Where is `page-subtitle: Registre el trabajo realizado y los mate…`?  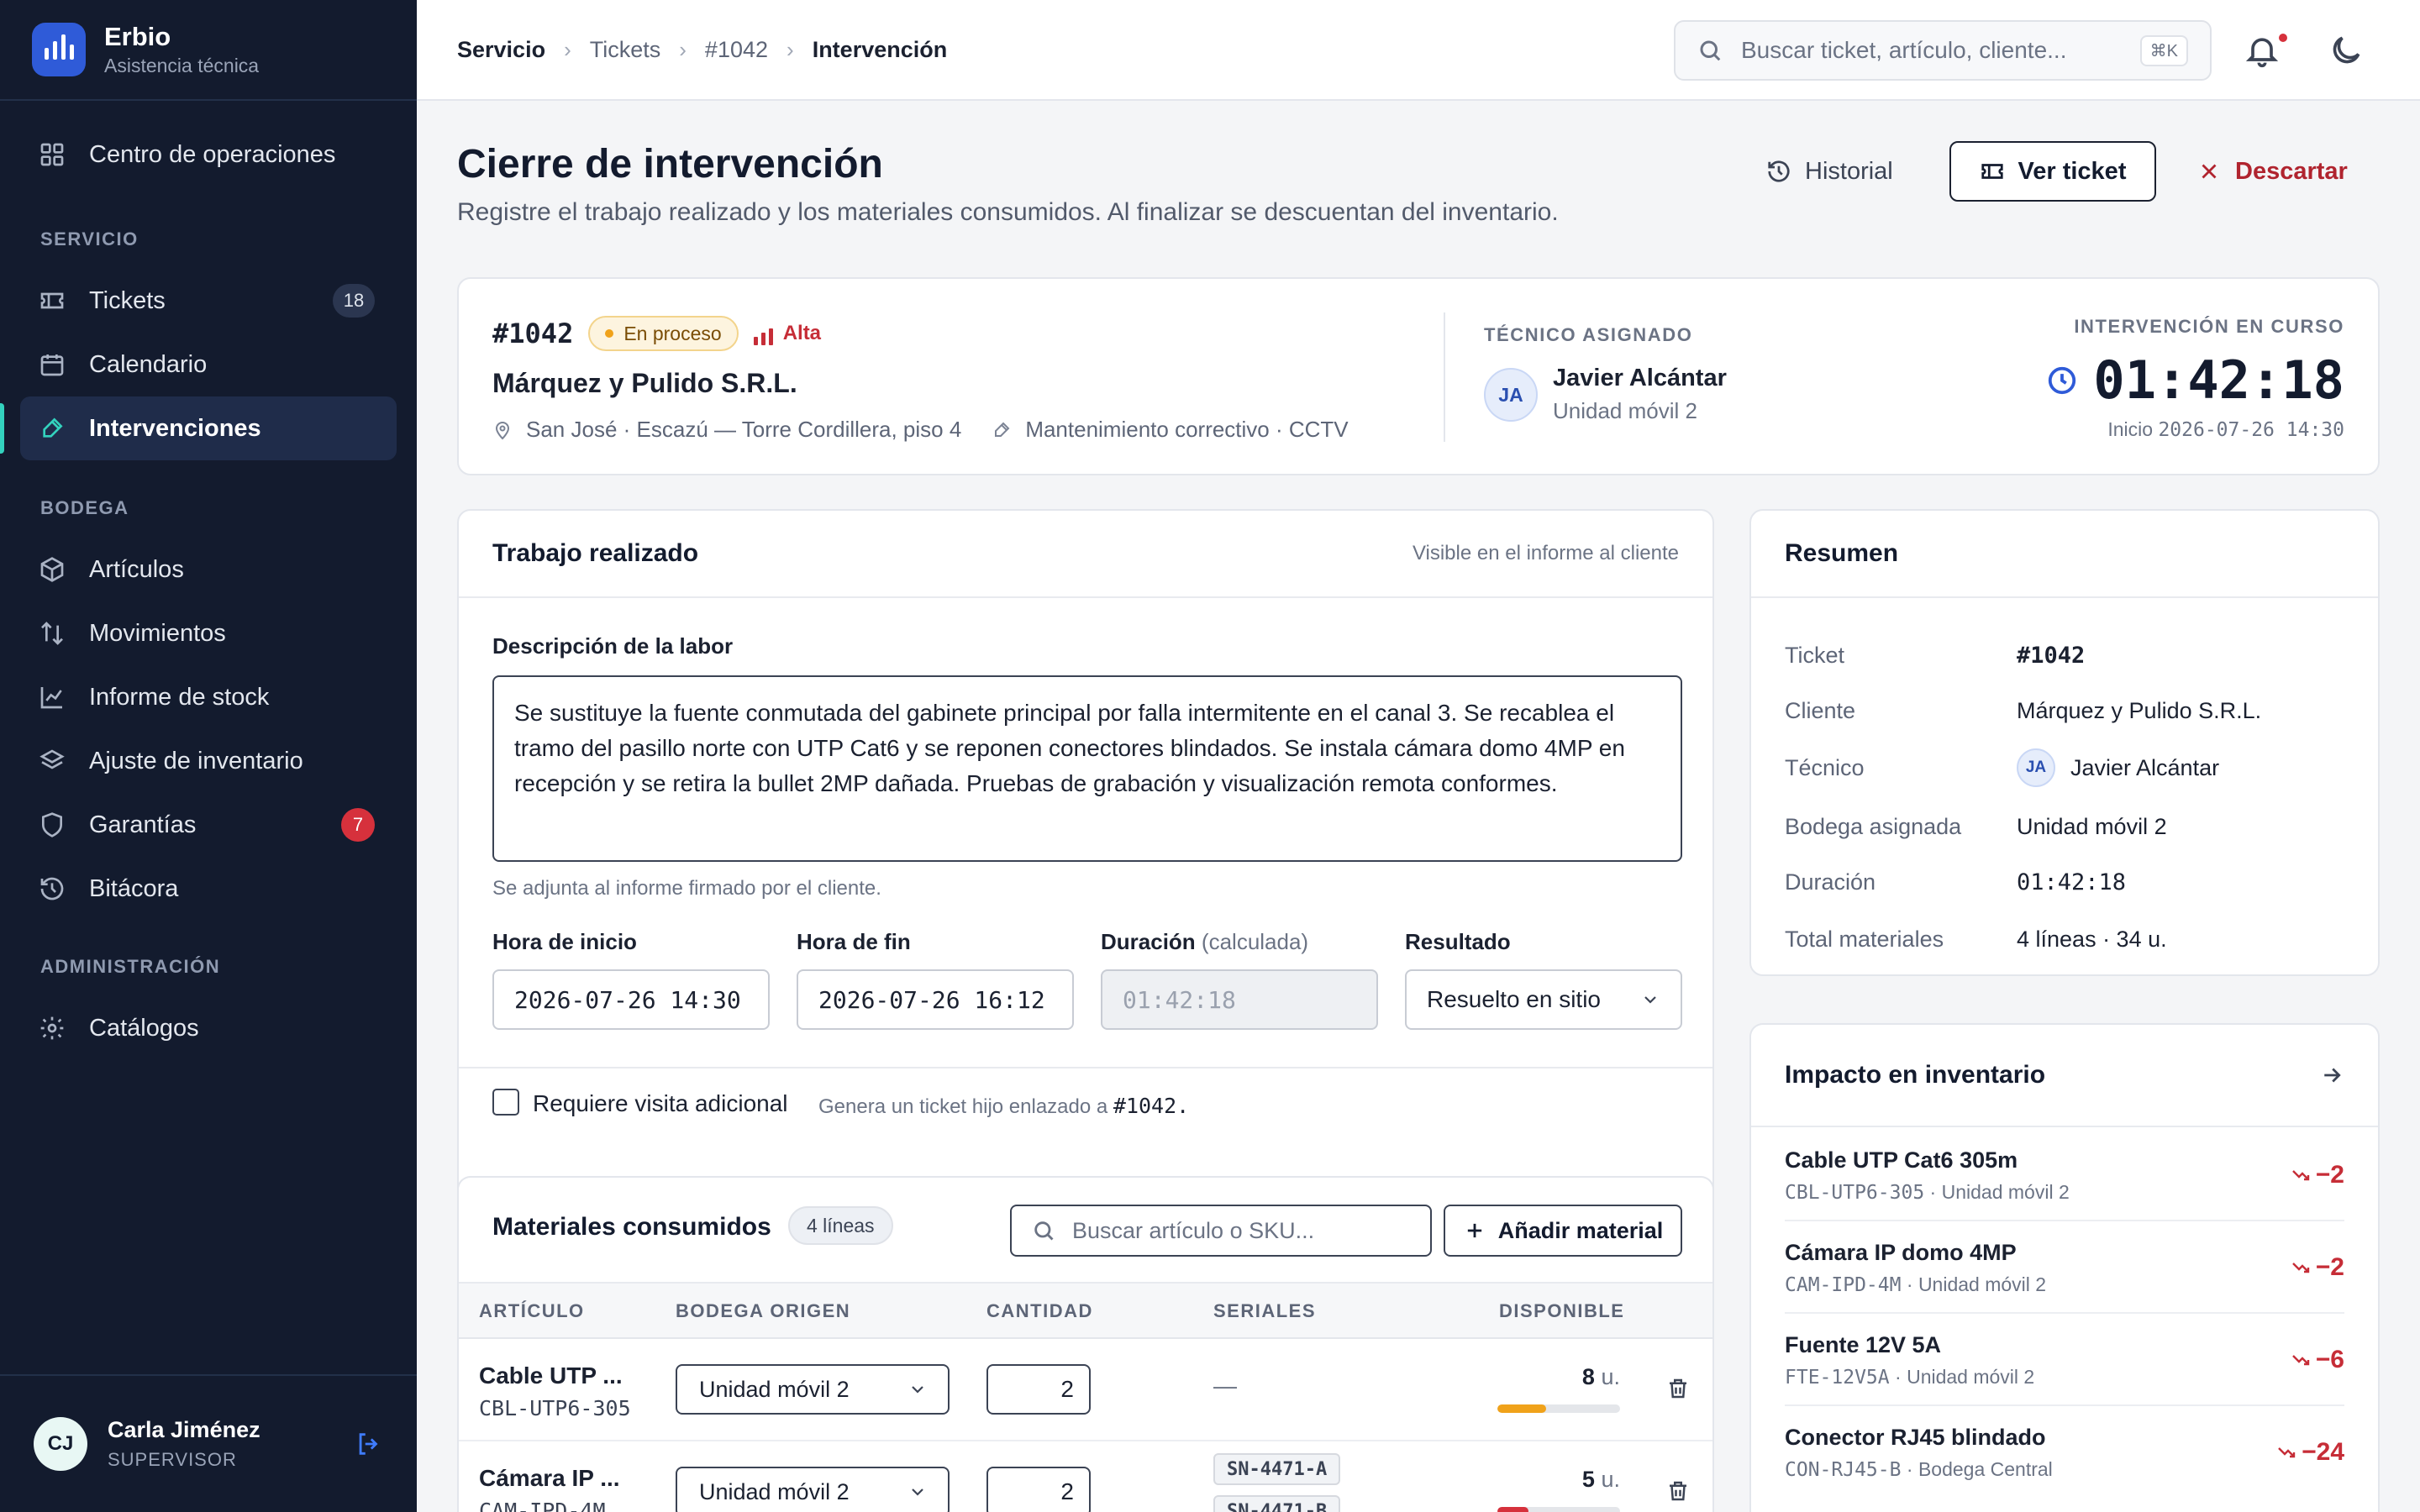 page-subtitle: Registre el trabajo realizado y los mate… is located at coordinates (1008, 212).